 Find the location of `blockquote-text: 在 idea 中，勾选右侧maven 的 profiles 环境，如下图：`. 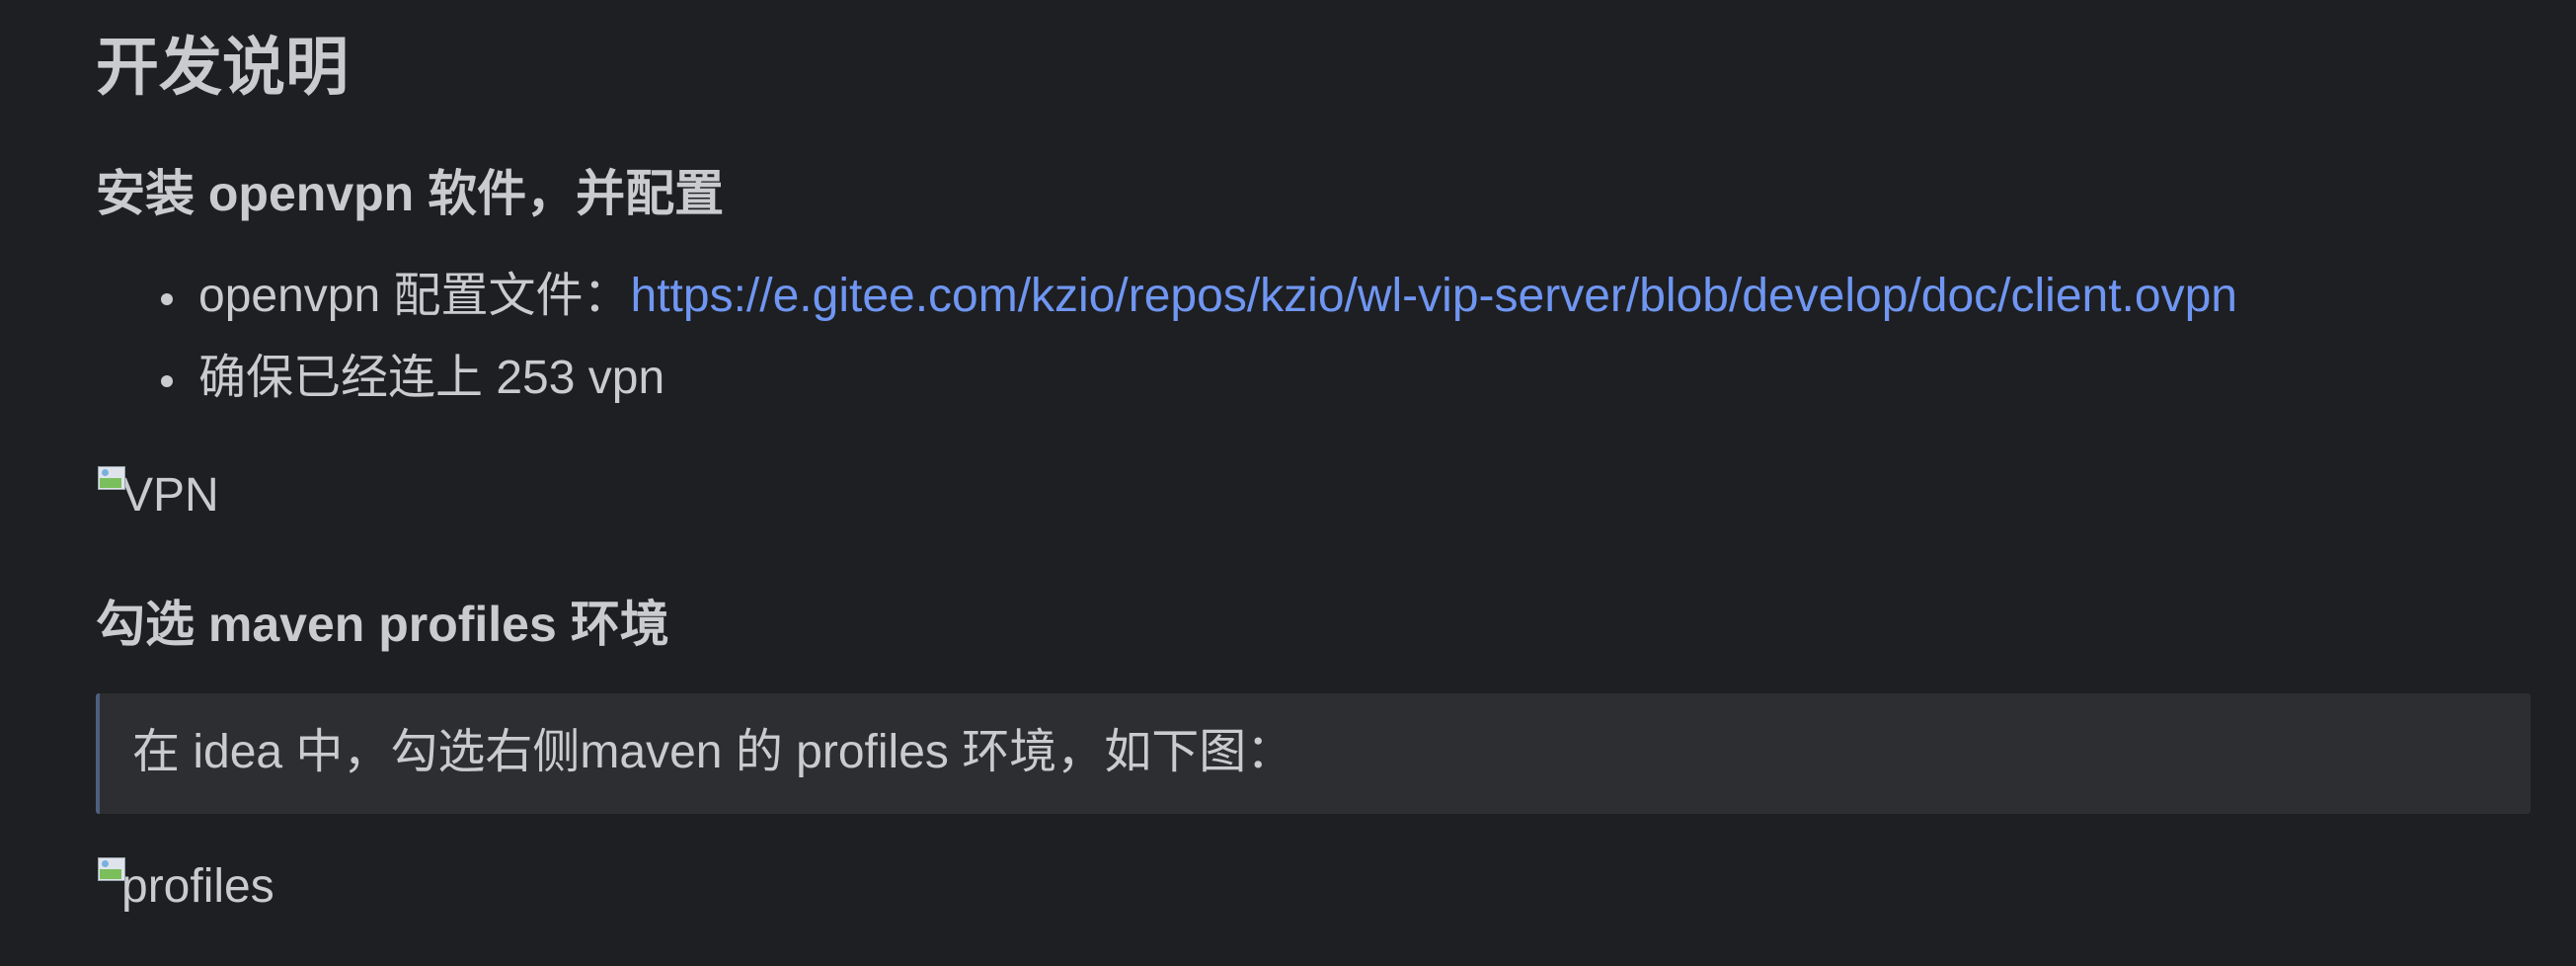

blockquote-text: 在 idea 中，勾选右侧maven 的 profiles 环境，如下图： is located at coordinates (713, 752).